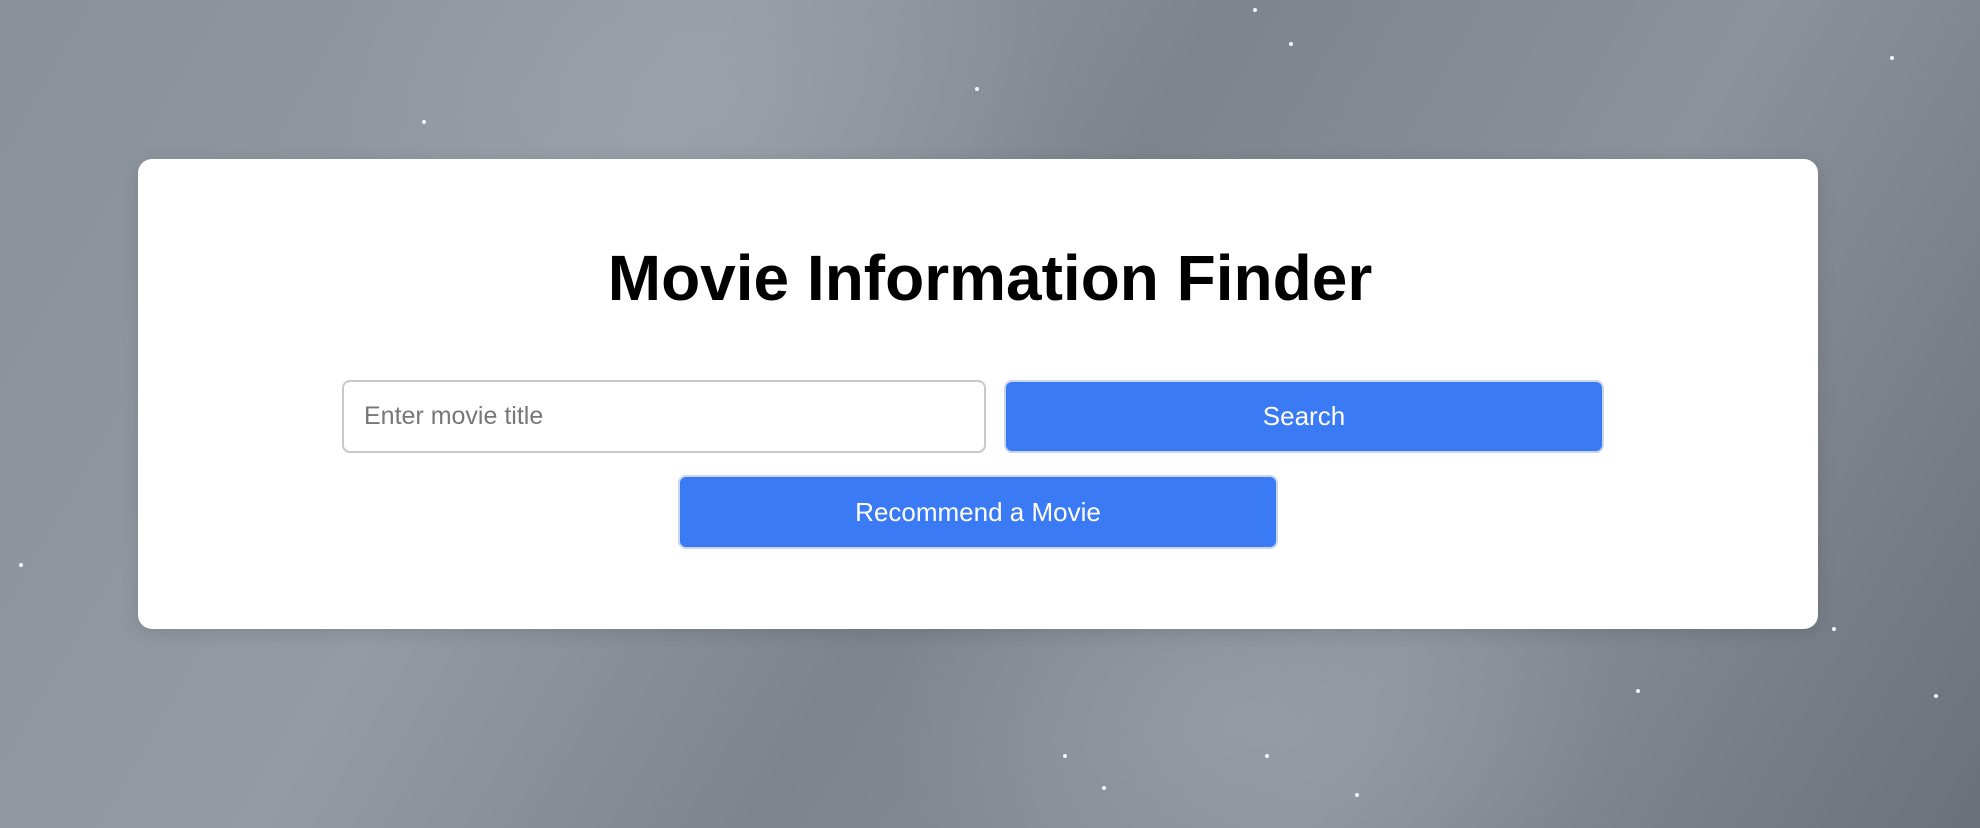 This screenshot has width=1980, height=828. Describe the element at coordinates (1304, 416) in the screenshot. I see `search-button: Search` at that location.